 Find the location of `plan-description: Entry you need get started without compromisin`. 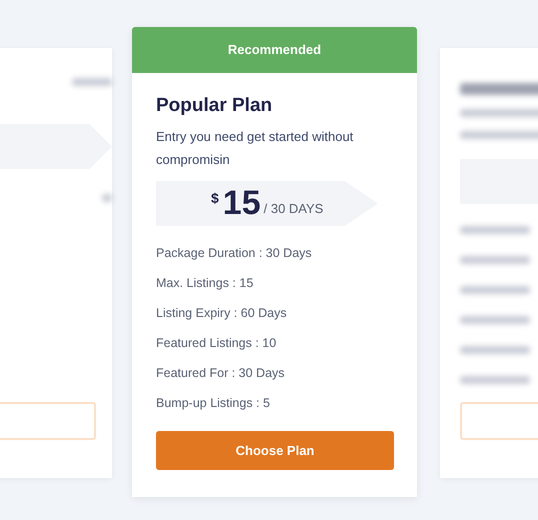

plan-description: Entry you need get started without compromisin is located at coordinates (255, 148).